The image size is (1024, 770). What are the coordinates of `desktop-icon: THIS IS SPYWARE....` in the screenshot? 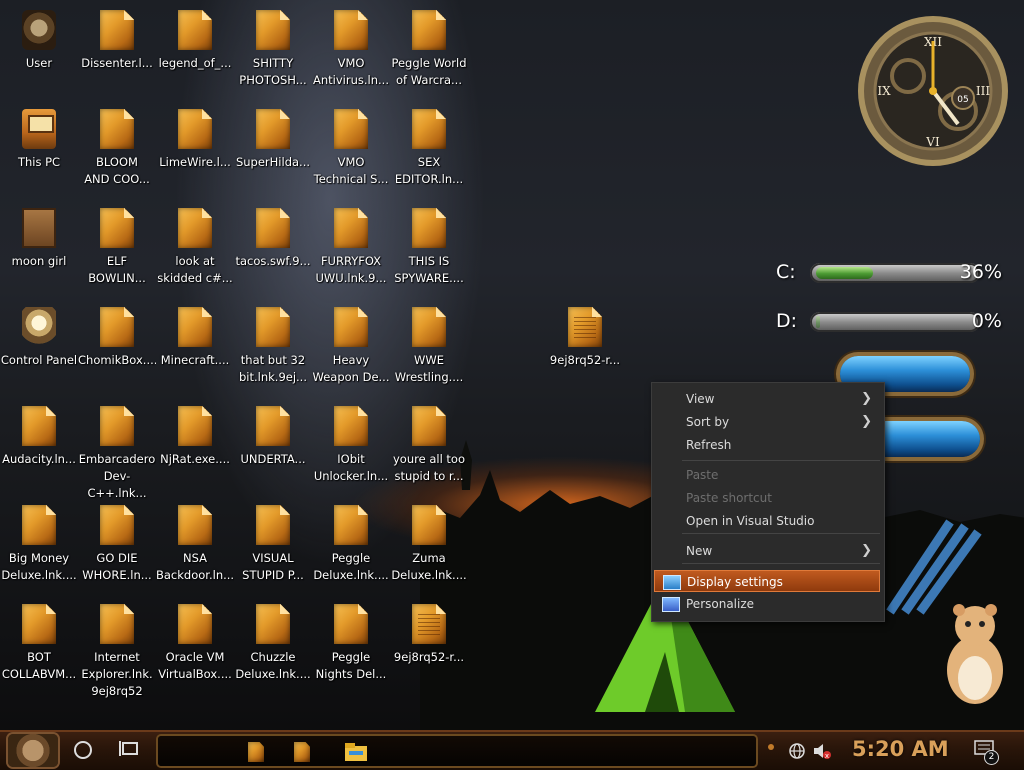 It's located at (429, 250).